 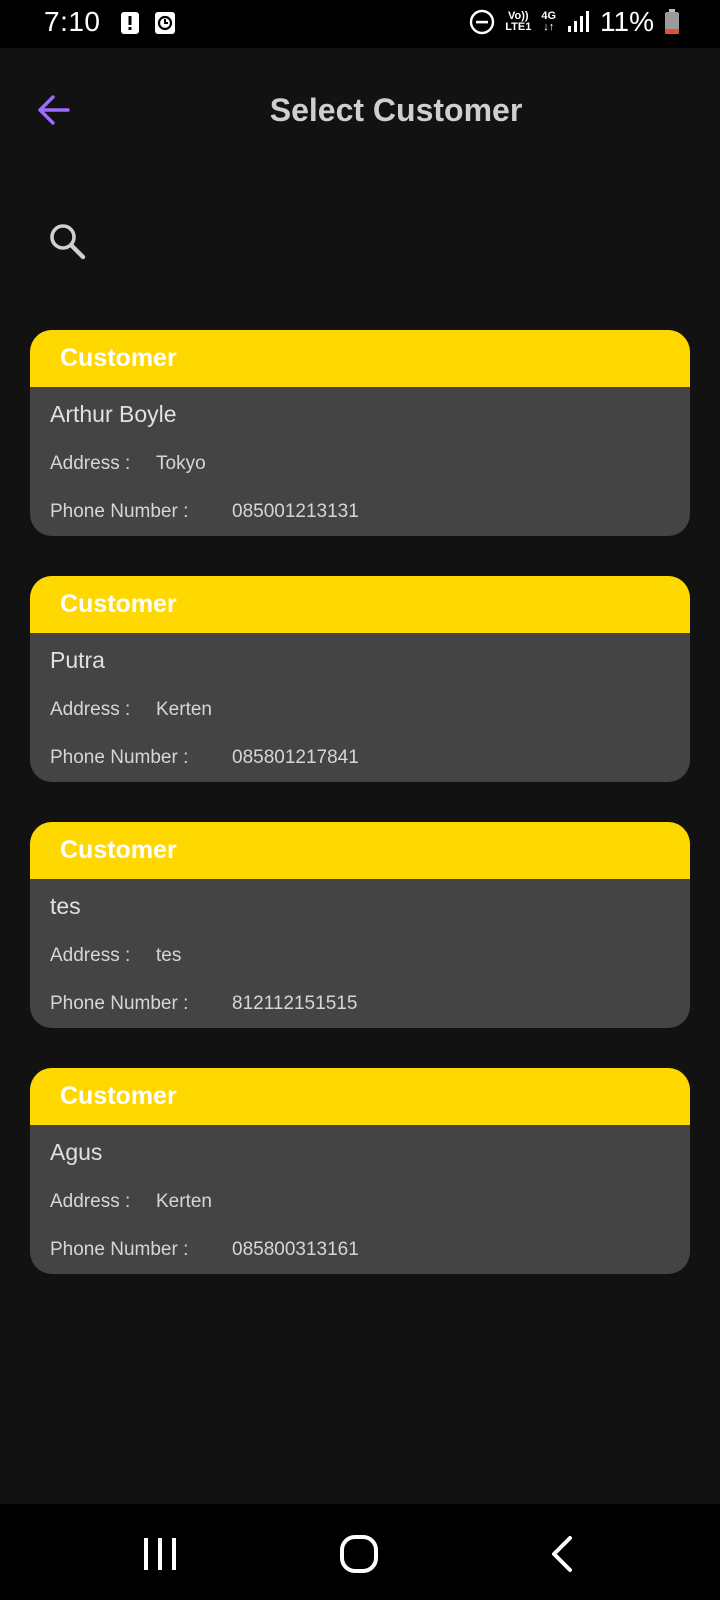 What do you see at coordinates (181, 463) in the screenshot?
I see `address-value: Tokyo` at bounding box center [181, 463].